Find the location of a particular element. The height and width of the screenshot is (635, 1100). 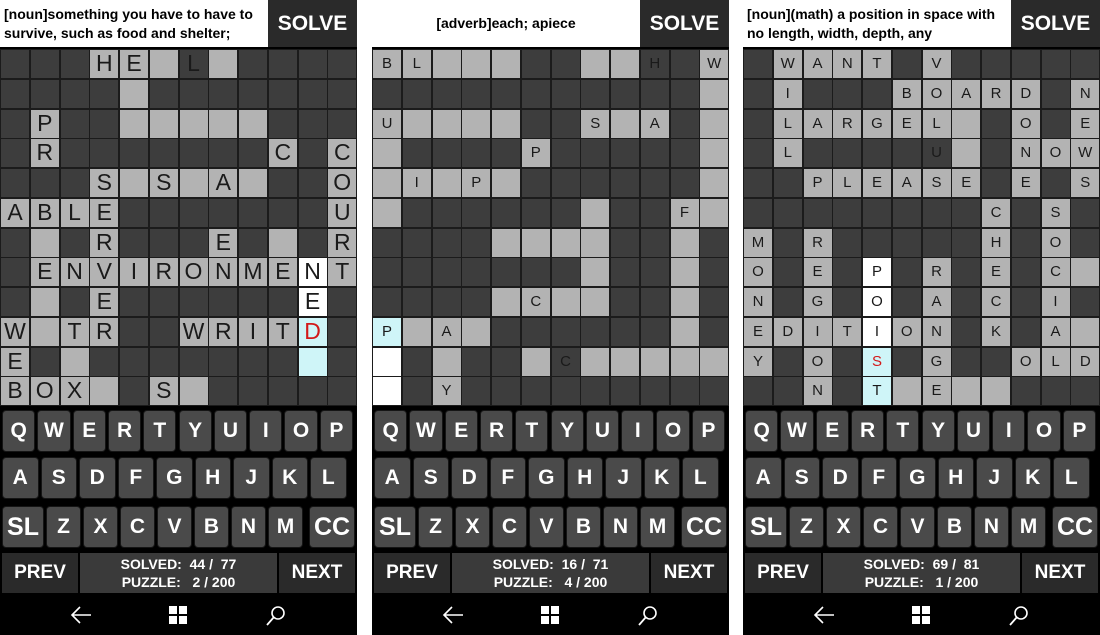

key-f: F is located at coordinates (878, 478).